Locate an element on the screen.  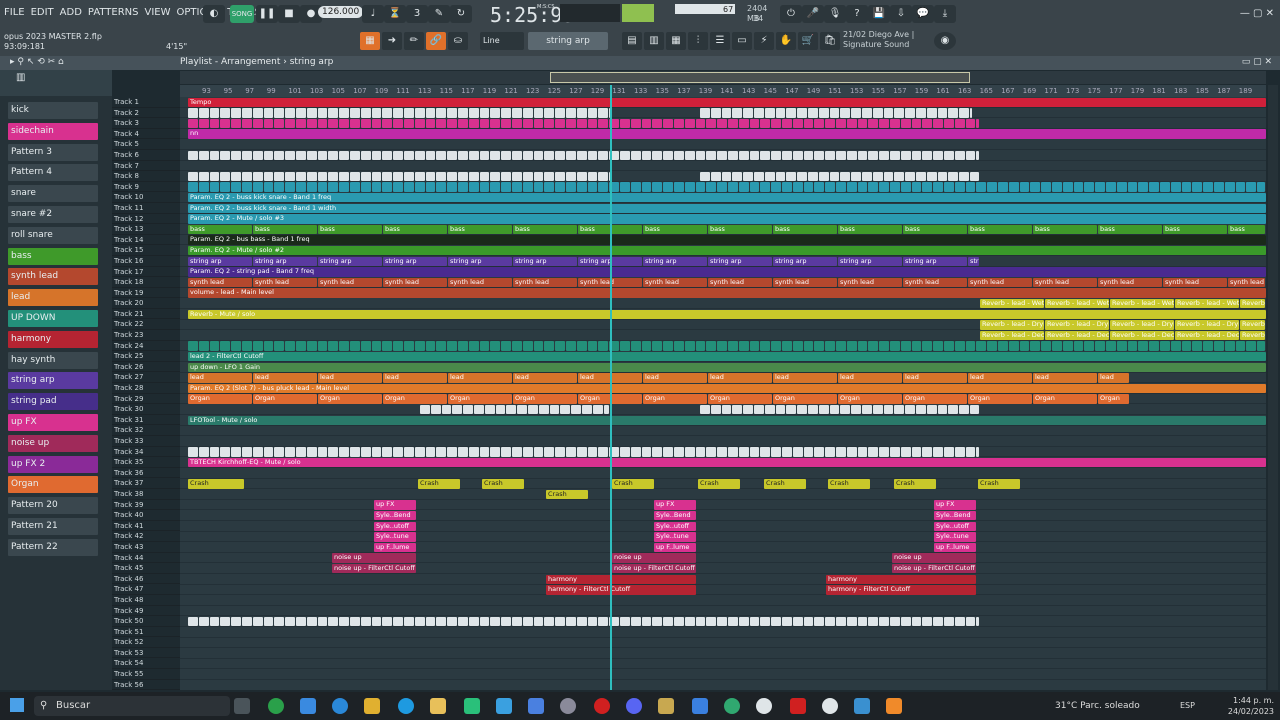
pattern-item: snare is located at coordinates (53, 194).